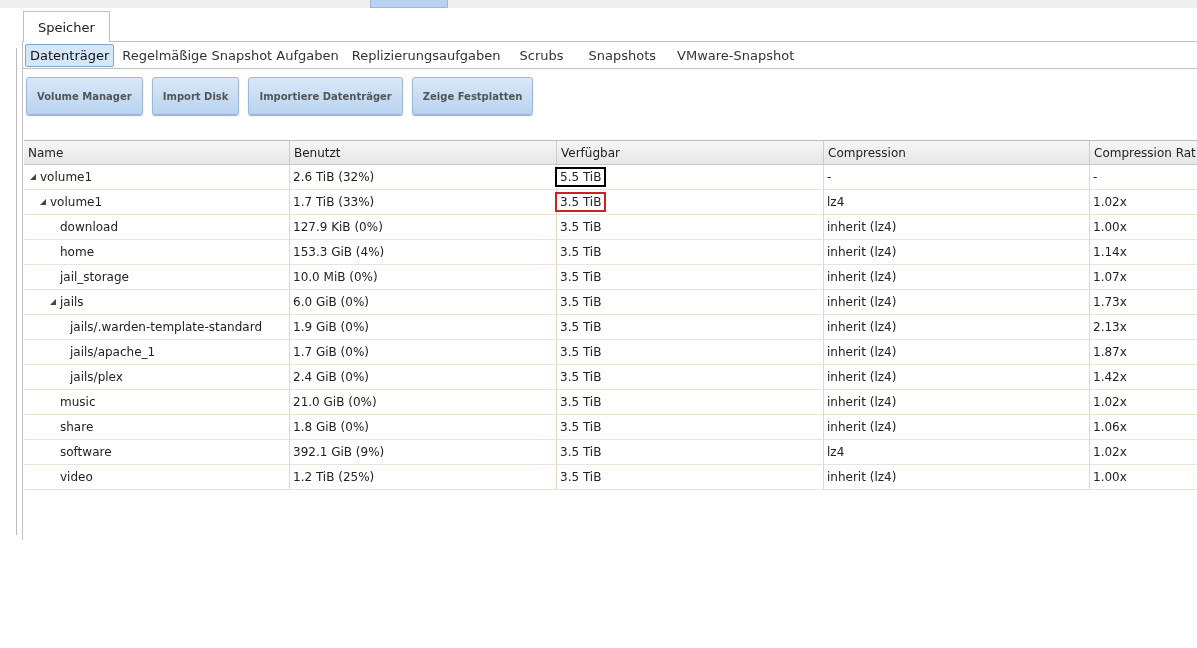 The width and height of the screenshot is (1197, 648). What do you see at coordinates (66, 26) in the screenshot?
I see `storage-tab: Speicher` at bounding box center [66, 26].